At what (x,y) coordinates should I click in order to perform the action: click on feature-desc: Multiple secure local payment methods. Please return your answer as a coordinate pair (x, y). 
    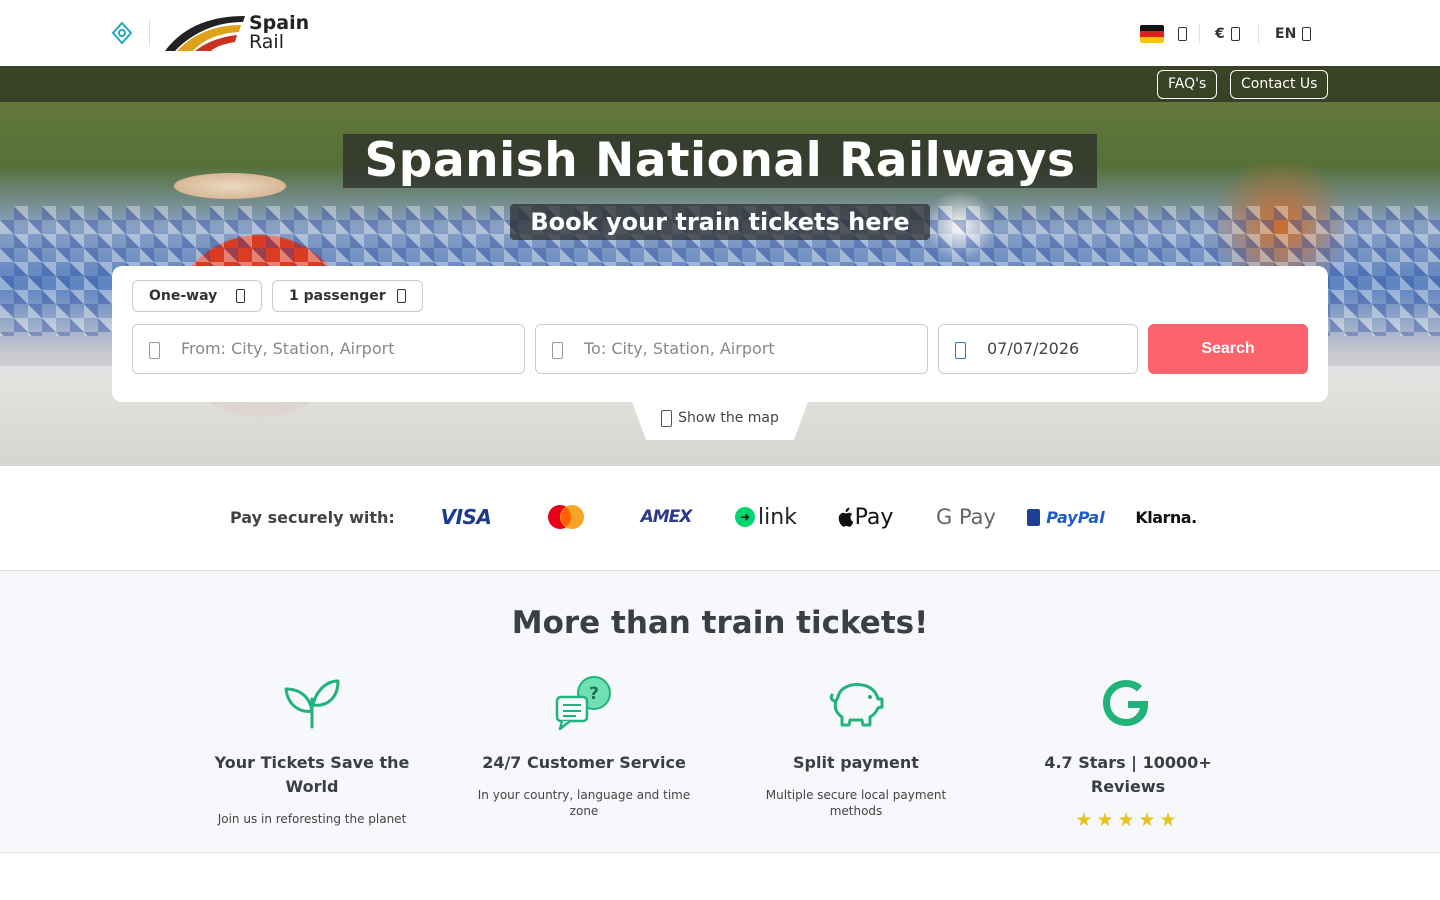
    Looking at the image, I should click on (856, 803).